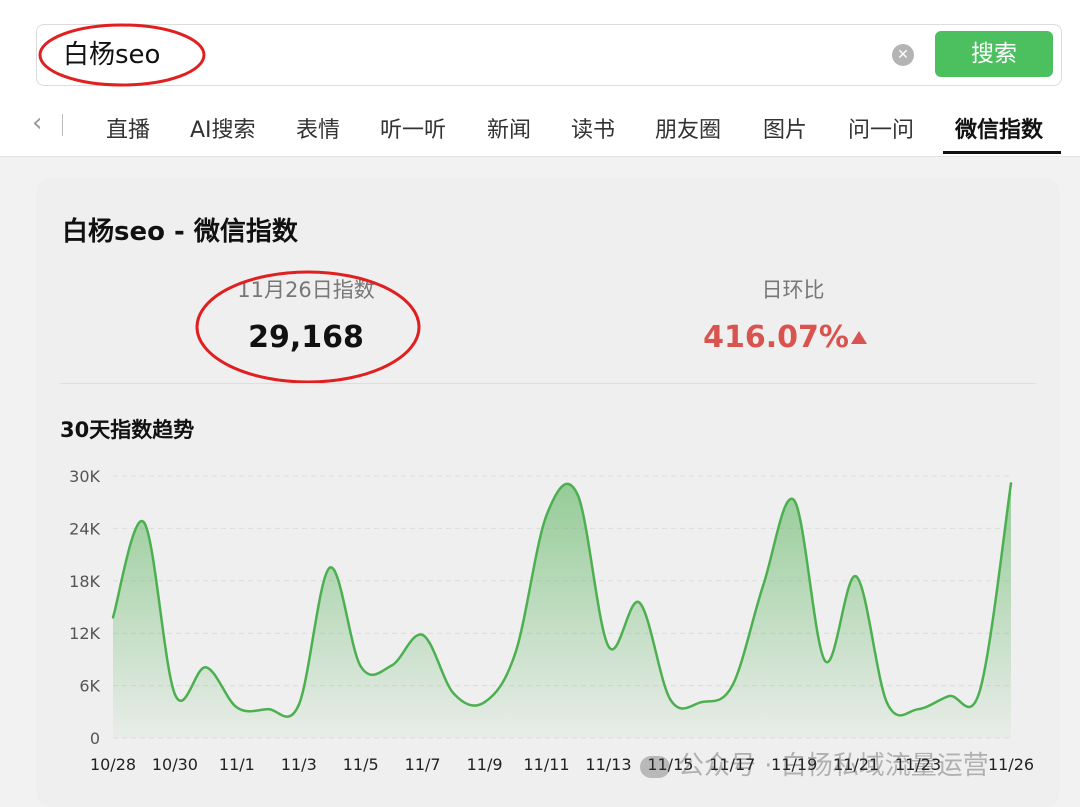  I want to click on watermark: 公众号 · 白杨私域流量运营, so click(814, 763).